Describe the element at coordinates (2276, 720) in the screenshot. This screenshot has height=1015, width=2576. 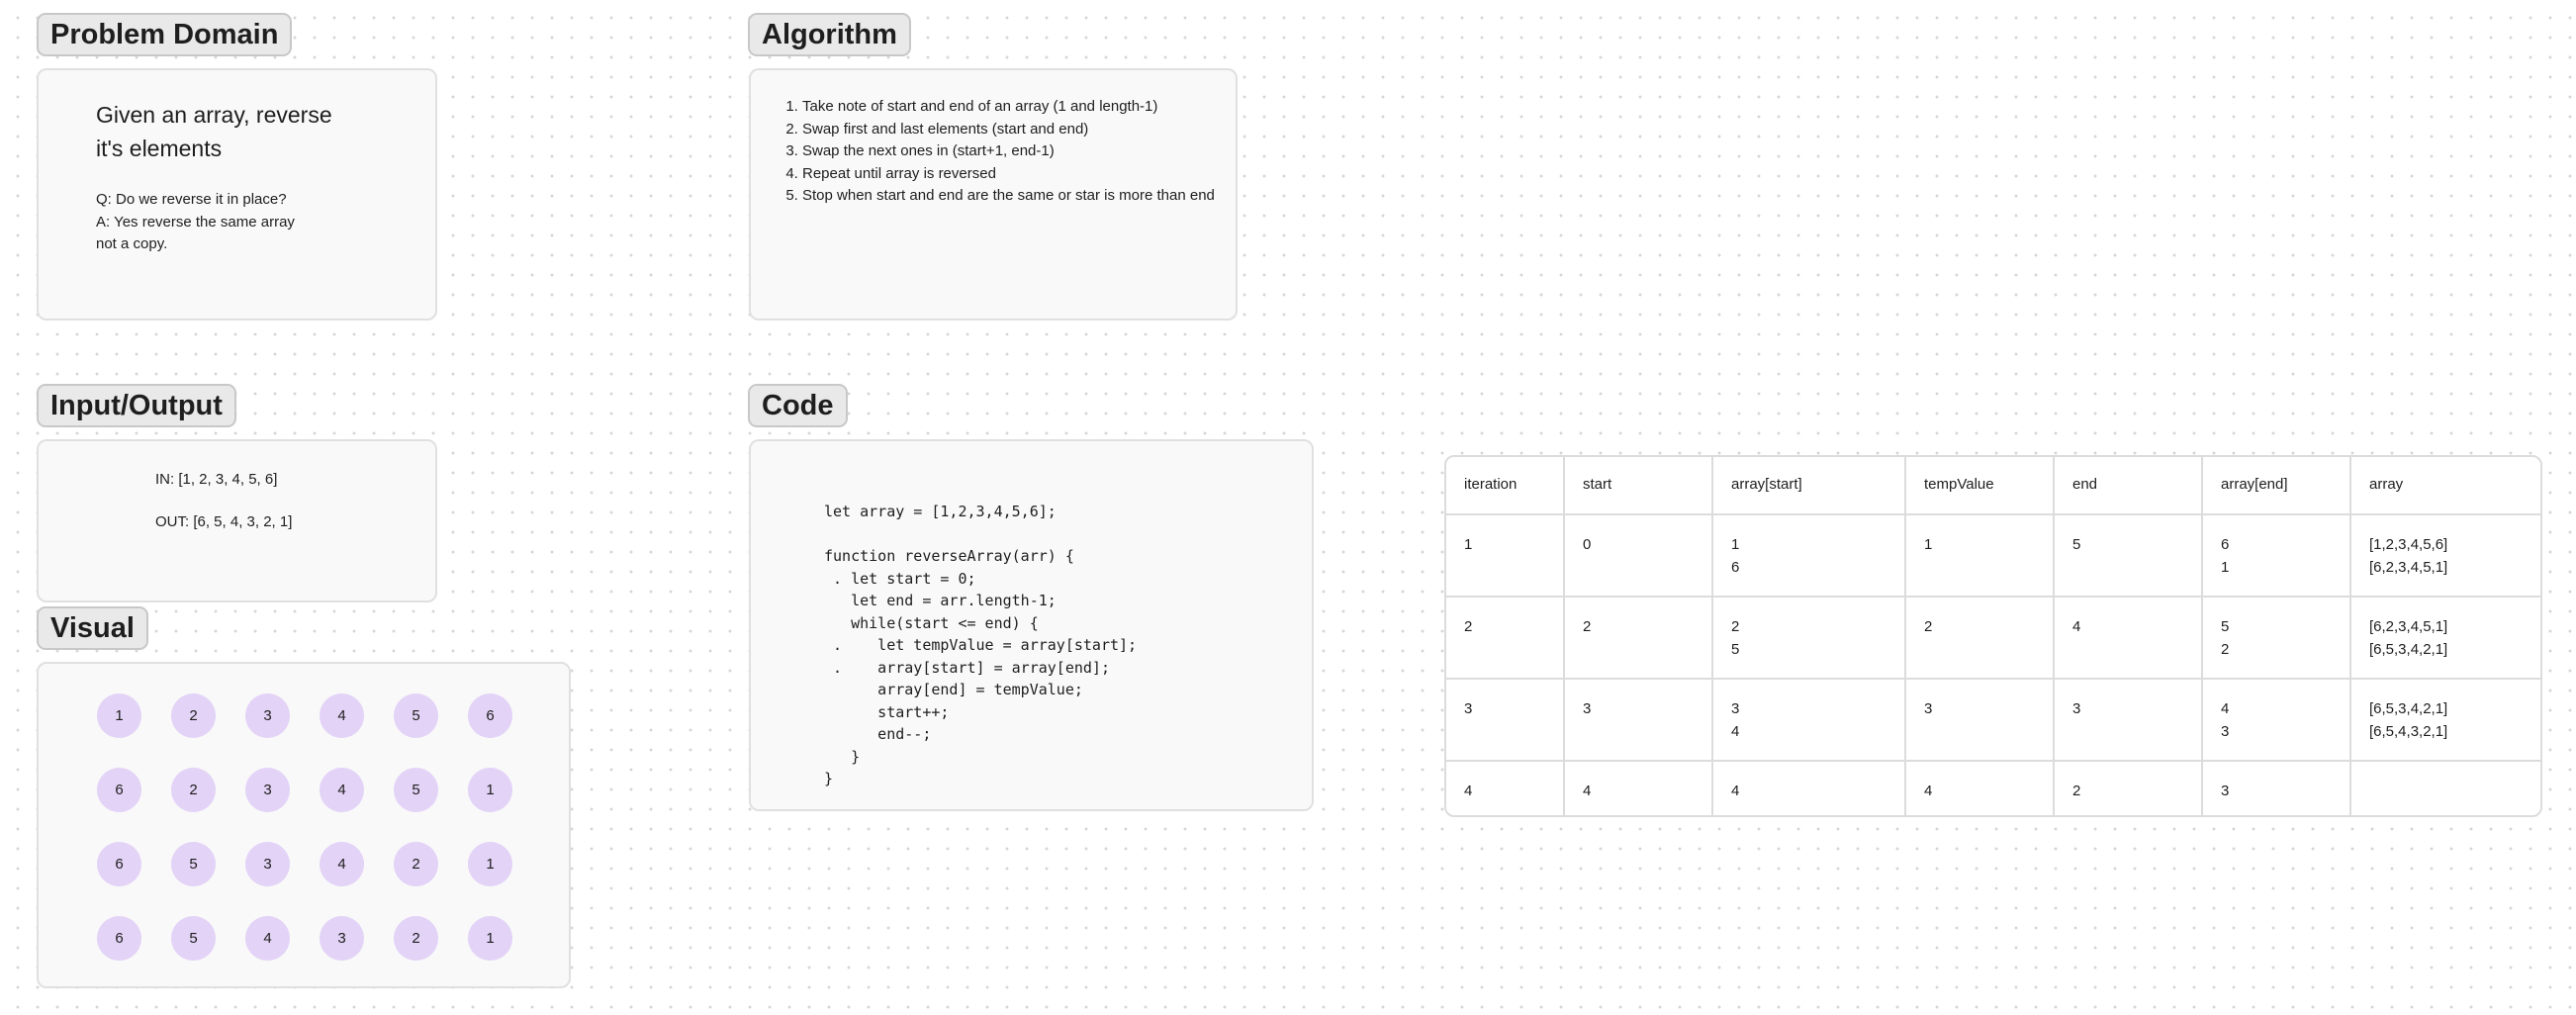
I see `array-end-cell: 43` at that location.